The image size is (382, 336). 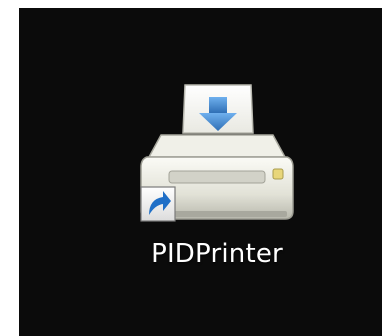 What do you see at coordinates (158, 204) in the screenshot?
I see `shortcut-arrow-icon` at bounding box center [158, 204].